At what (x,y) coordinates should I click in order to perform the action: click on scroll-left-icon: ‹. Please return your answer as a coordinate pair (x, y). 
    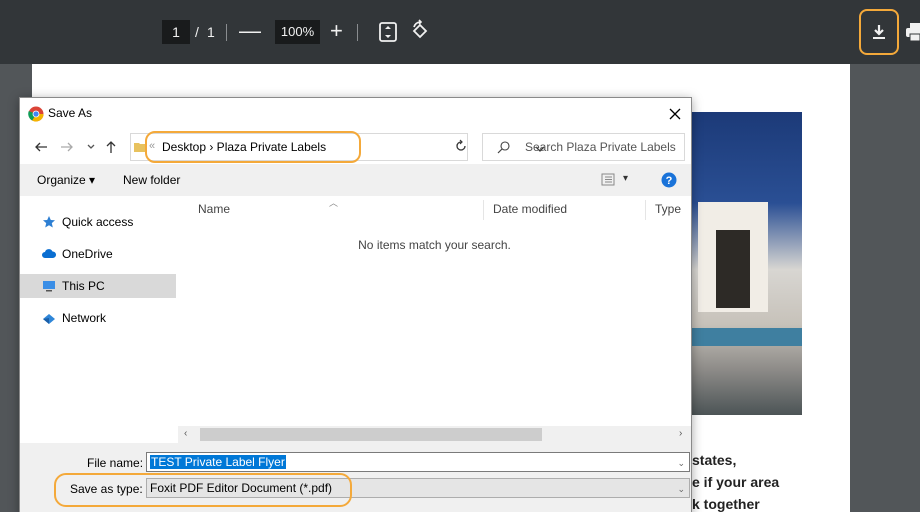
    Looking at the image, I should click on (185, 433).